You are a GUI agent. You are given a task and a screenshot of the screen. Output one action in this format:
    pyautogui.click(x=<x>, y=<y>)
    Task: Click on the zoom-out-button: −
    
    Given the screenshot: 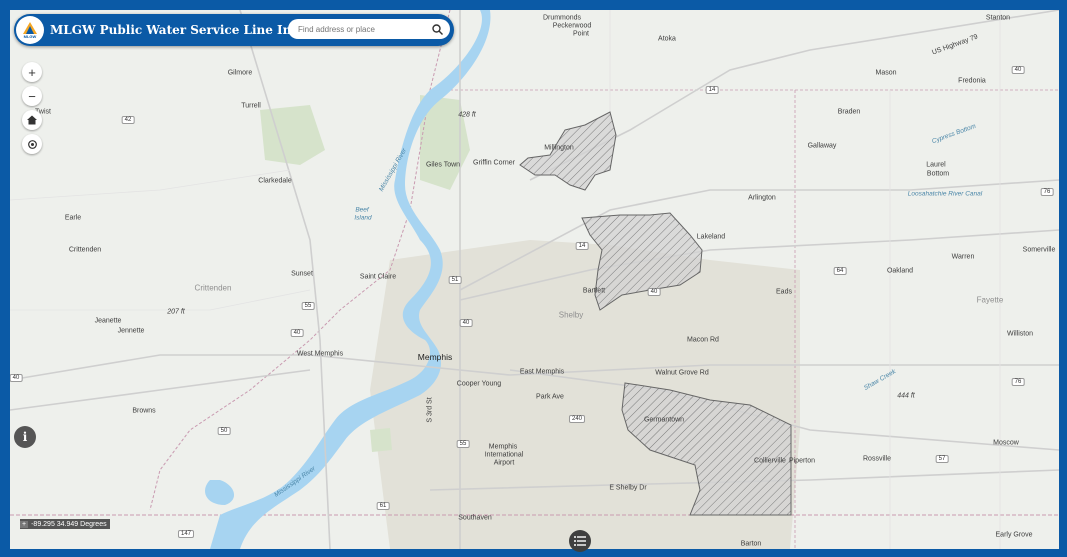 What is the action you would take?
    pyautogui.click(x=32, y=96)
    